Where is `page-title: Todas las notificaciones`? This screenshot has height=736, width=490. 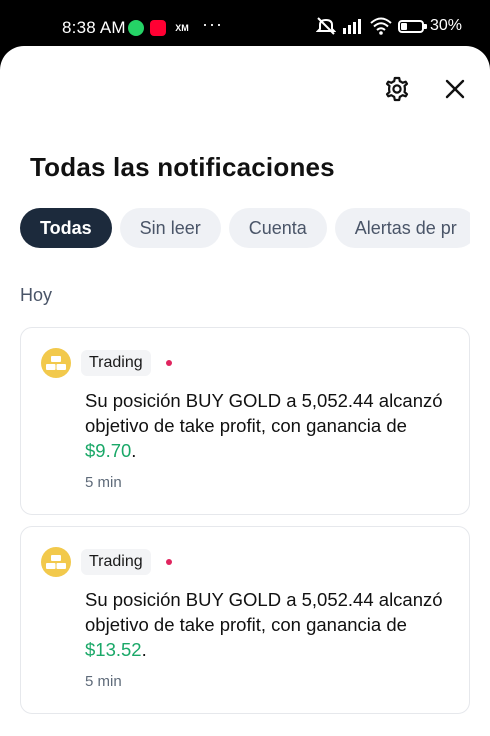 page-title: Todas las notificaciones is located at coordinates (182, 167).